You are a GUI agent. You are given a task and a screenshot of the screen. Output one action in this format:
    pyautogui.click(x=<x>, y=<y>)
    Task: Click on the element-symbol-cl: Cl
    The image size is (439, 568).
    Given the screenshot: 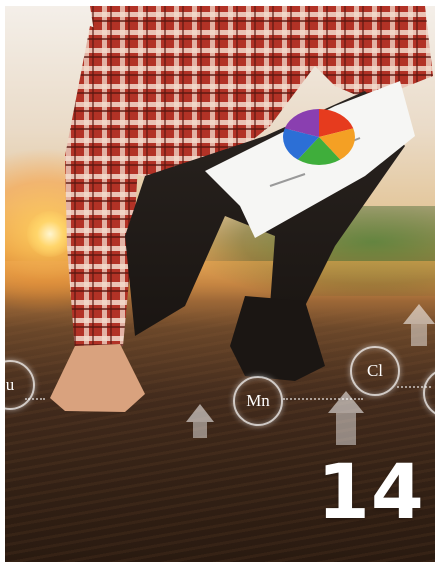 What is the action you would take?
    pyautogui.click(x=375, y=370)
    